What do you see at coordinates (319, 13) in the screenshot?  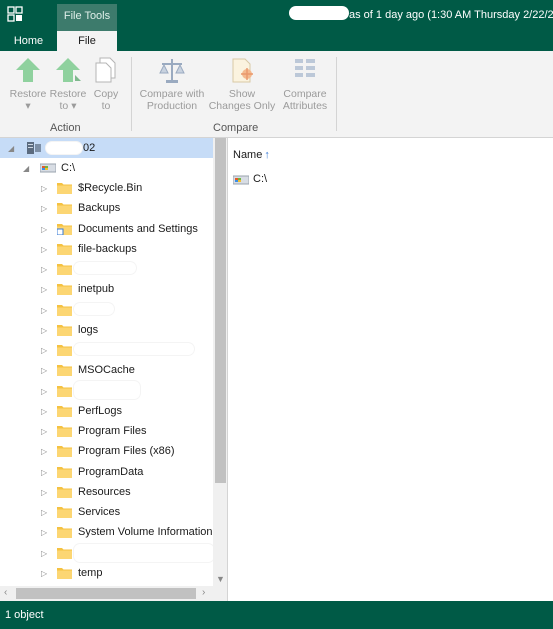 I see `redacted-title` at bounding box center [319, 13].